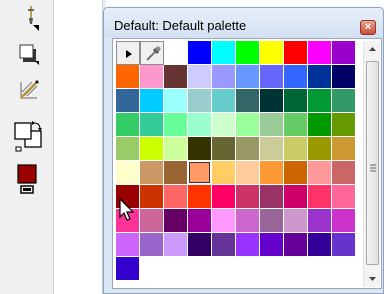 The height and width of the screenshot is (294, 384). Describe the element at coordinates (28, 179) in the screenshot. I see `fill-color-icon` at that location.